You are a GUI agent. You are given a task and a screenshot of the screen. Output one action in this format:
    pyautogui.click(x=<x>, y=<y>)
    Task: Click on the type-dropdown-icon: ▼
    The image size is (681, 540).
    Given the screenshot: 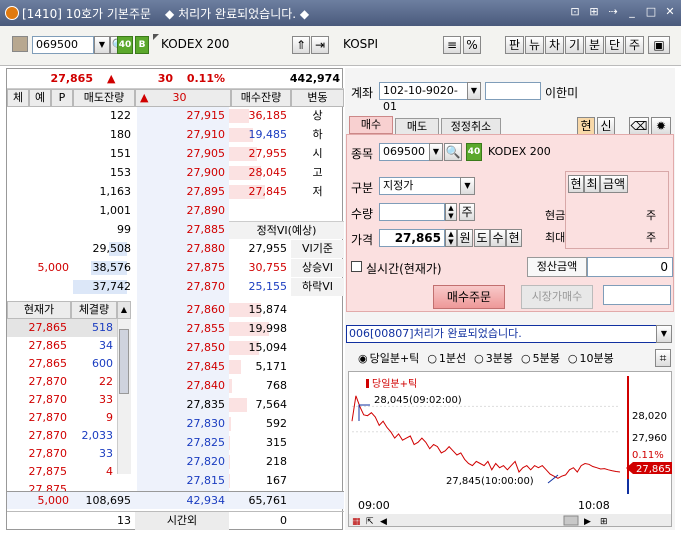 What is the action you would take?
    pyautogui.click(x=467, y=186)
    